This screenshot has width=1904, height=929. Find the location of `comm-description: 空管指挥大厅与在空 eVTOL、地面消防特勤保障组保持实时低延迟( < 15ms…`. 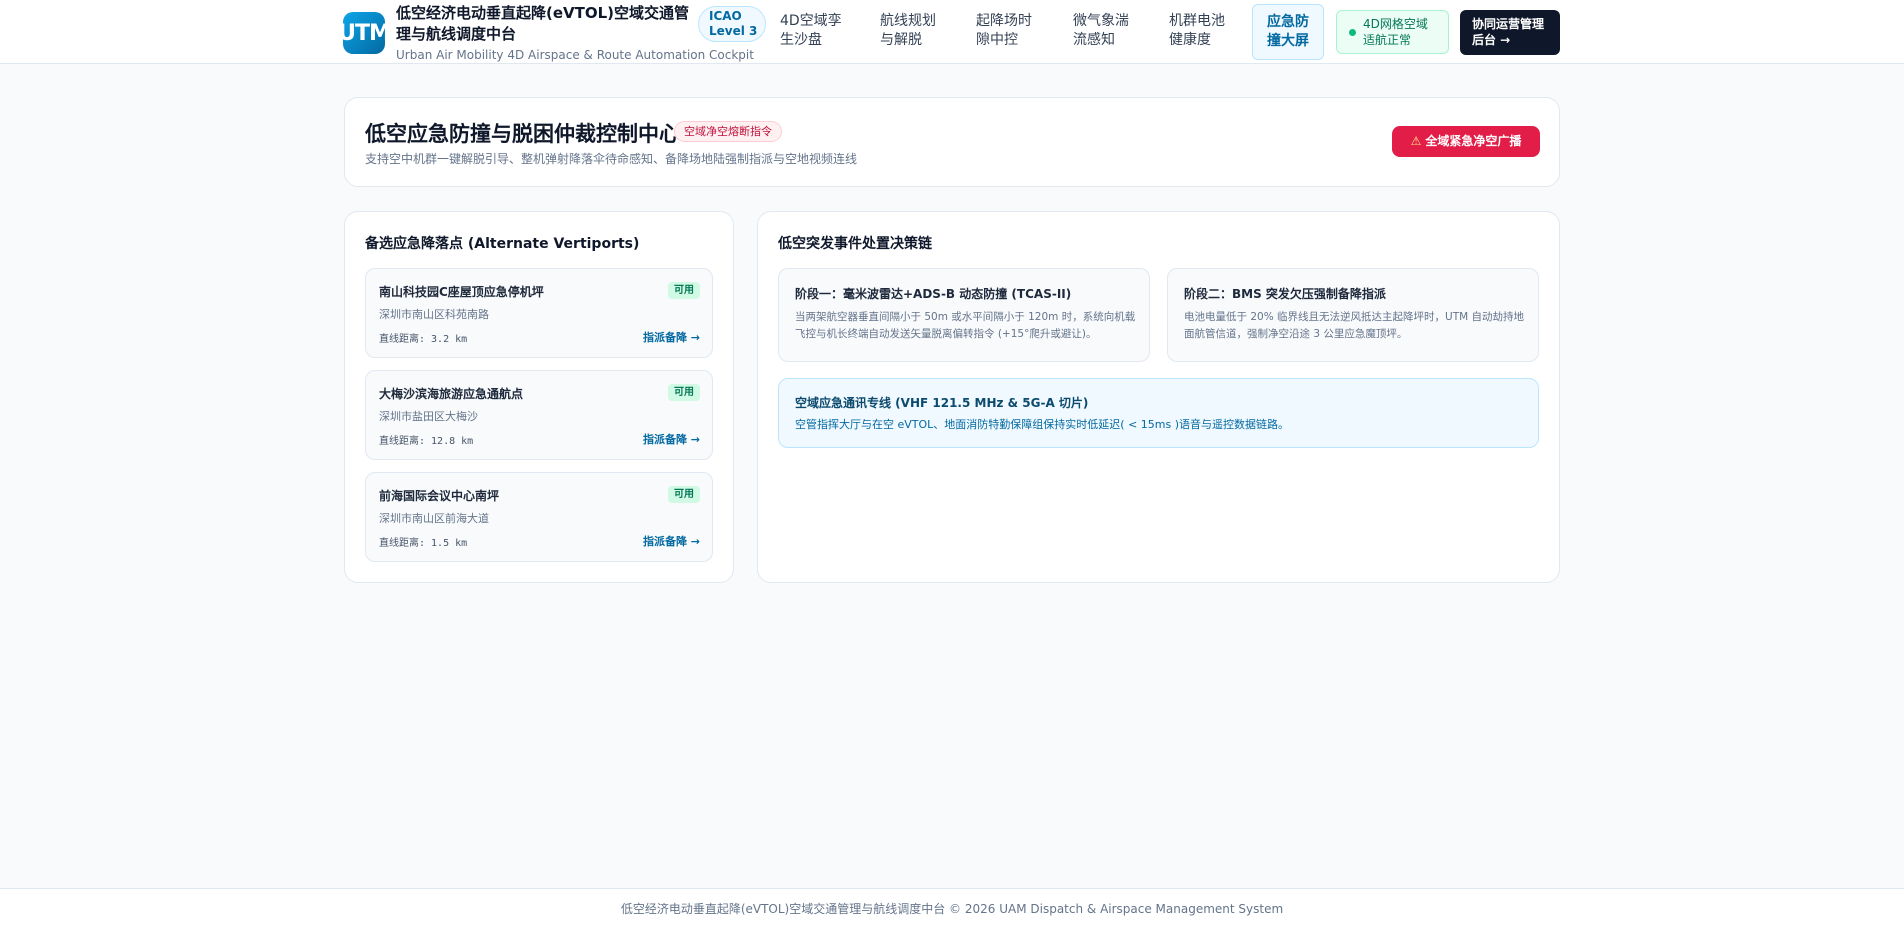

comm-description: 空管指挥大厅与在空 eVTOL、地面消防特勤保障组保持实时低延迟( < 15ms… is located at coordinates (1042, 424).